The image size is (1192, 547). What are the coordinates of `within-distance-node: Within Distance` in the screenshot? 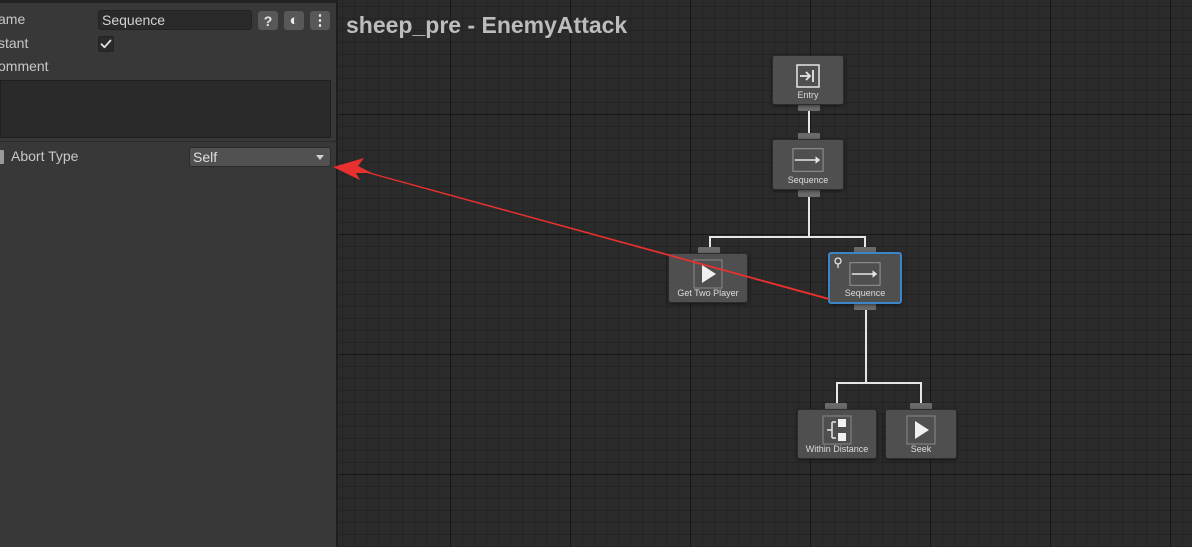 It's located at (837, 434).